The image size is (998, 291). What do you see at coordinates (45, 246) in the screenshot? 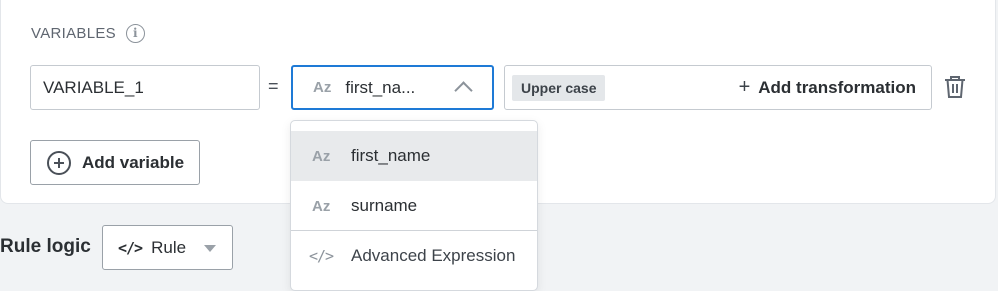
I see `rule-logic-label: Rule logic` at bounding box center [45, 246].